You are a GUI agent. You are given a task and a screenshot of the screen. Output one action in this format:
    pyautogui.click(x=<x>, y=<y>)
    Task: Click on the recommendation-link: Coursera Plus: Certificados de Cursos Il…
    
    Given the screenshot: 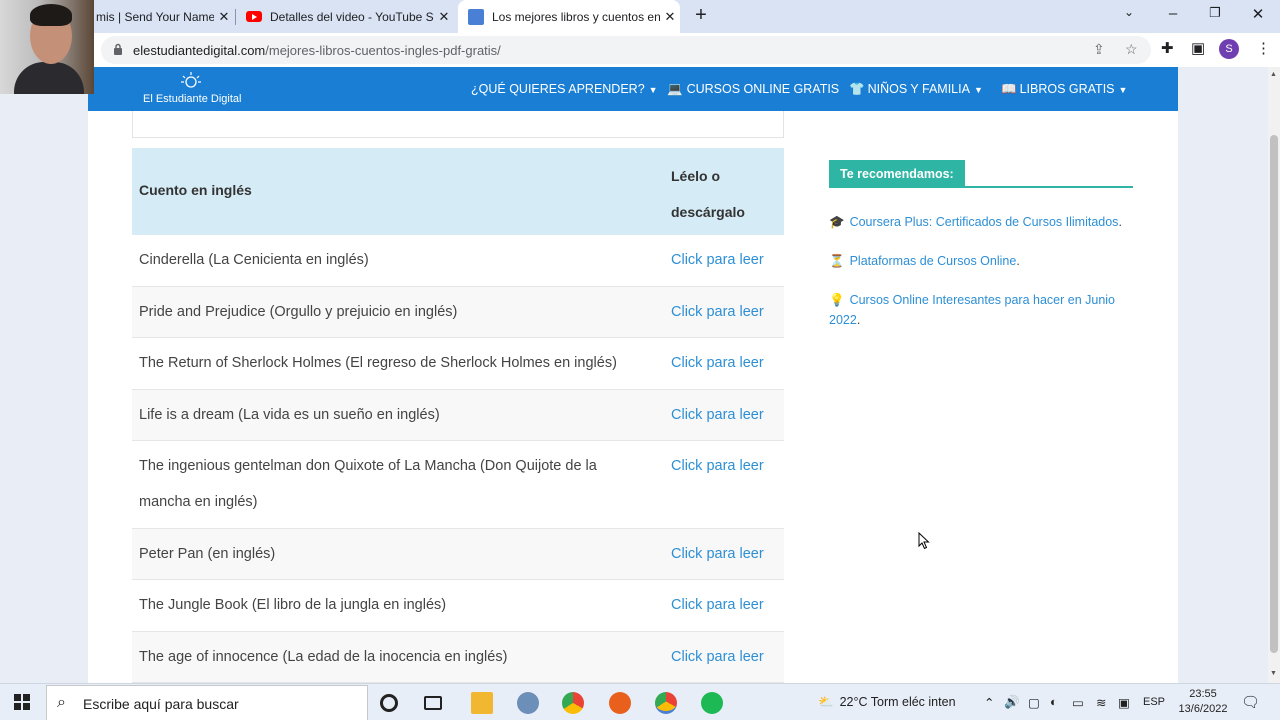 What is the action you would take?
    pyautogui.click(x=984, y=222)
    